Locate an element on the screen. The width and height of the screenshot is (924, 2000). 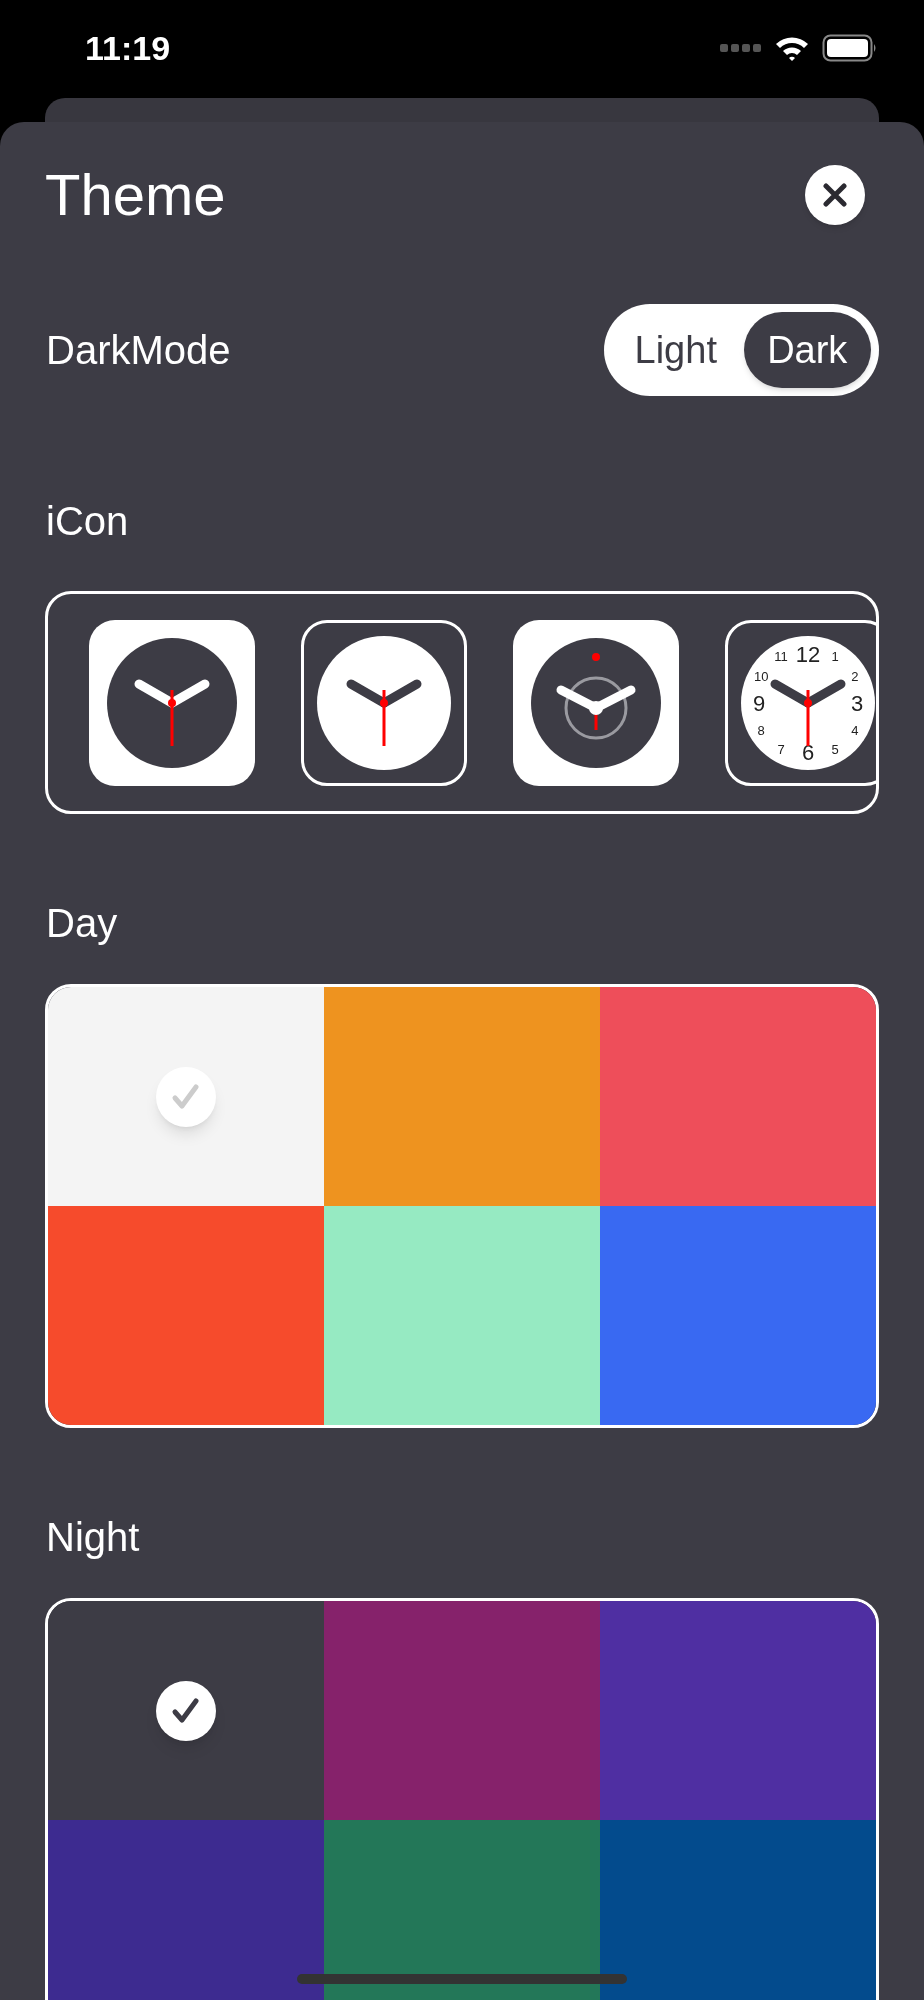
mode-option: Dark is located at coordinates (807, 350).